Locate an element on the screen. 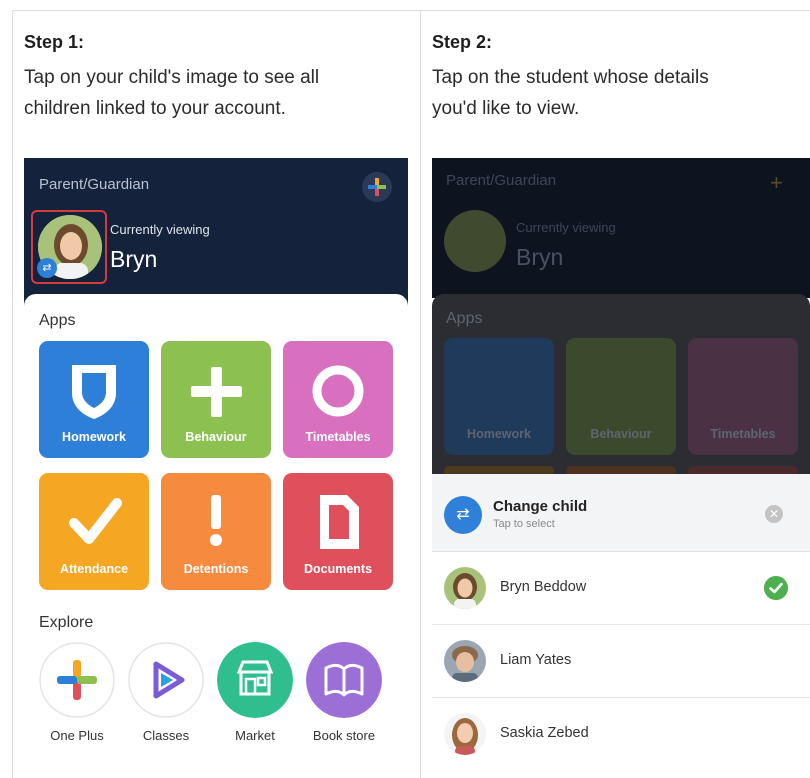 Image resolution: width=810 pixels, height=778 pixels. one-plus-label: One Plus is located at coordinates (77, 735).